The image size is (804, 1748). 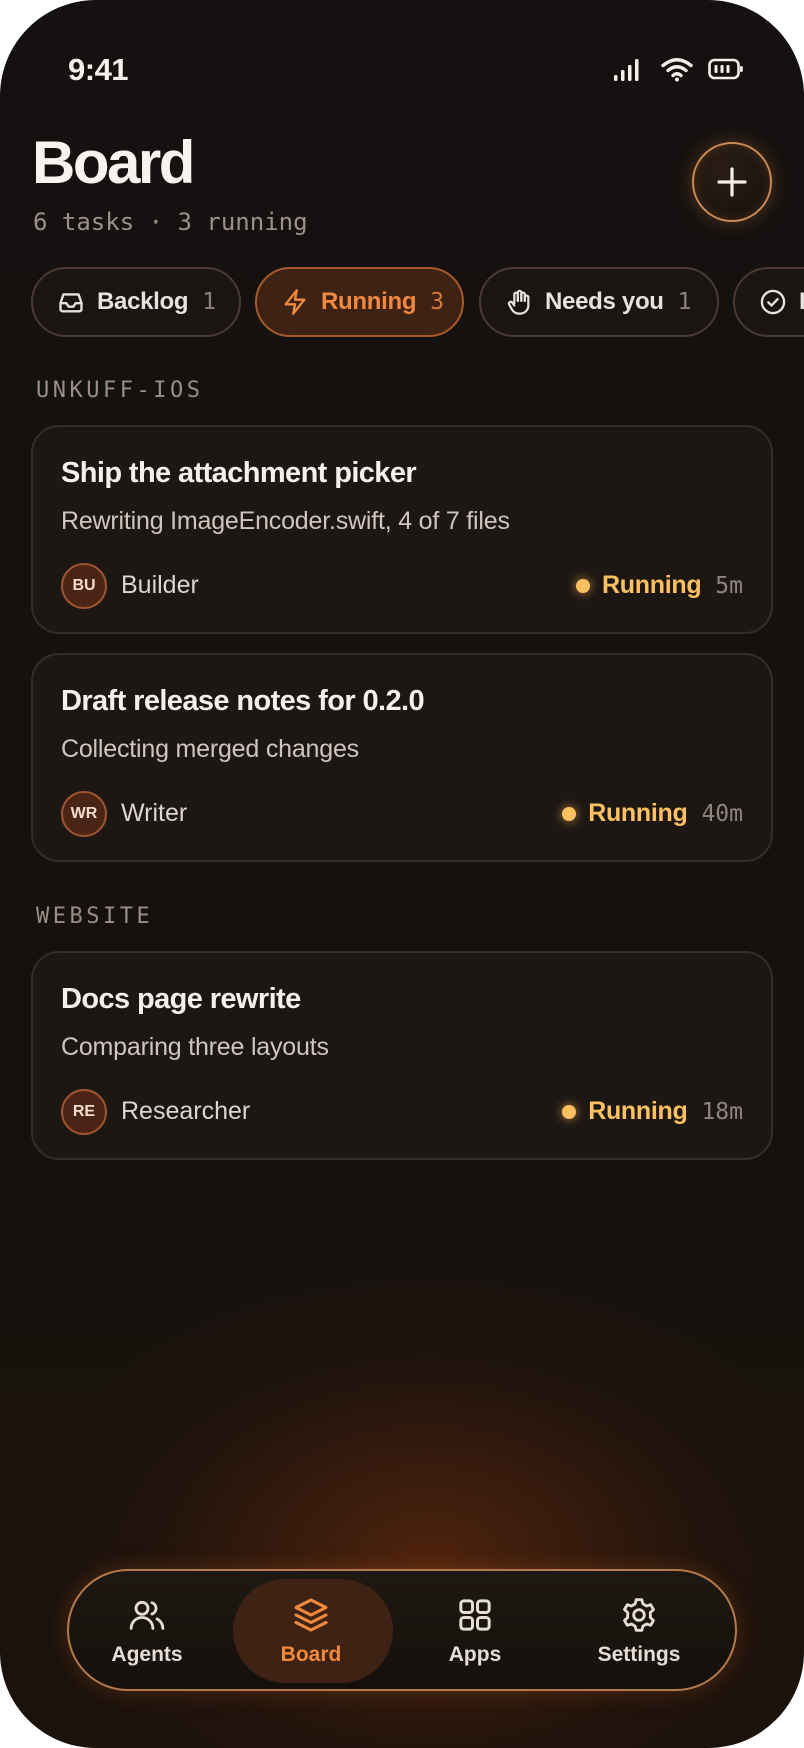 What do you see at coordinates (84, 586) in the screenshot?
I see `avatar: BU` at bounding box center [84, 586].